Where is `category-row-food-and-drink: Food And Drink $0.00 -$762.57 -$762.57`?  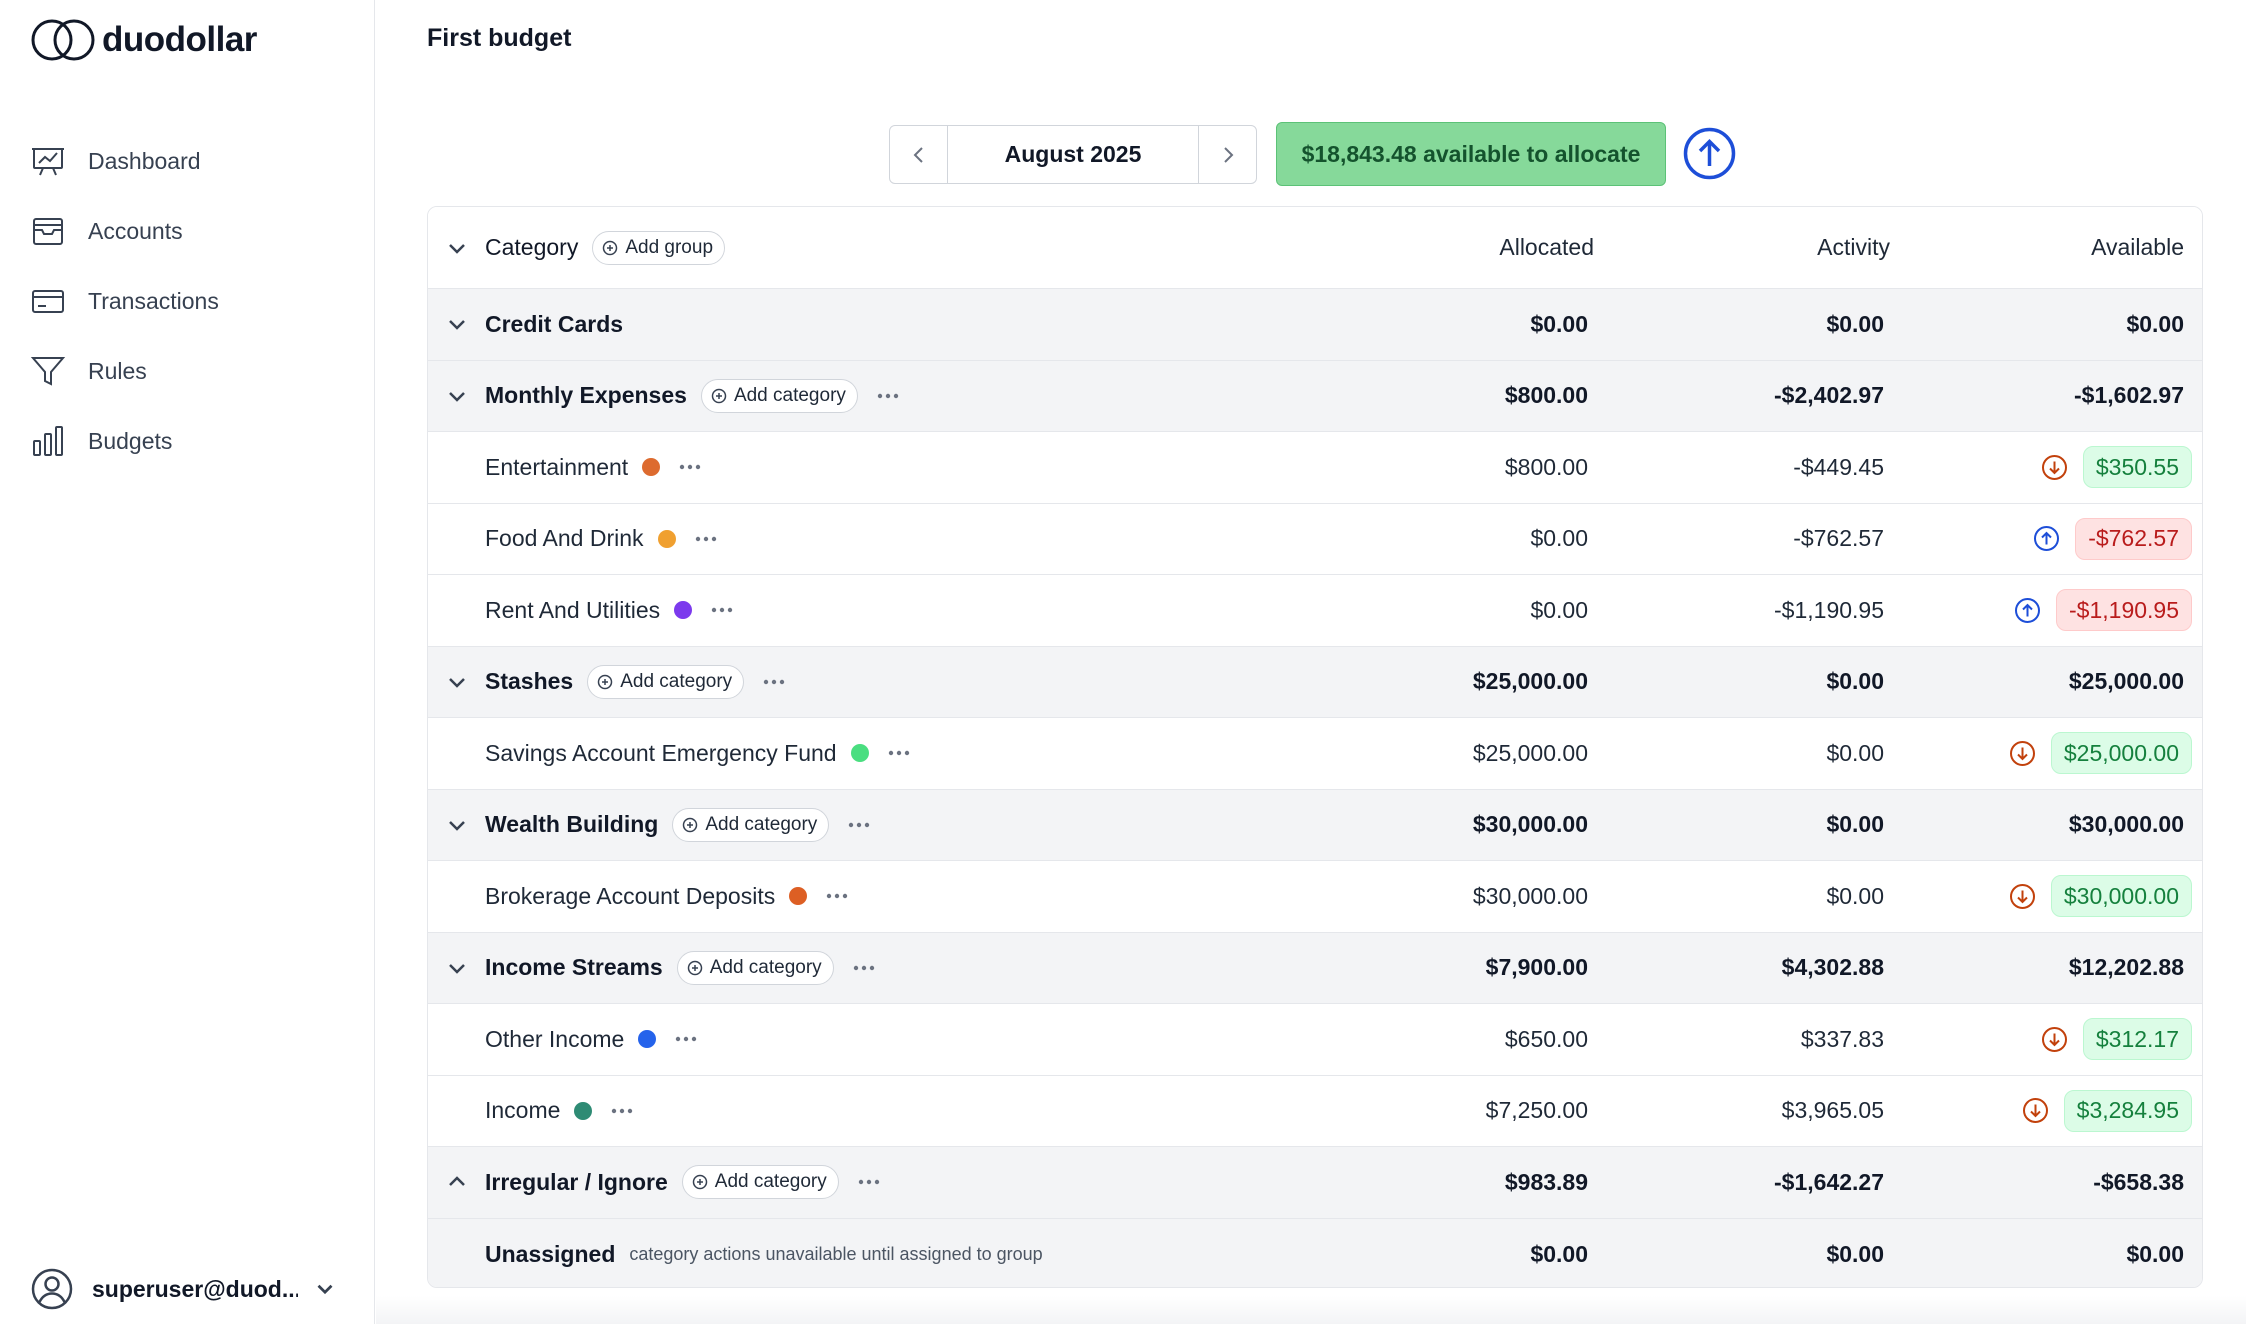 category-row-food-and-drink: Food And Drink $0.00 -$762.57 -$762.57 is located at coordinates (1315, 539).